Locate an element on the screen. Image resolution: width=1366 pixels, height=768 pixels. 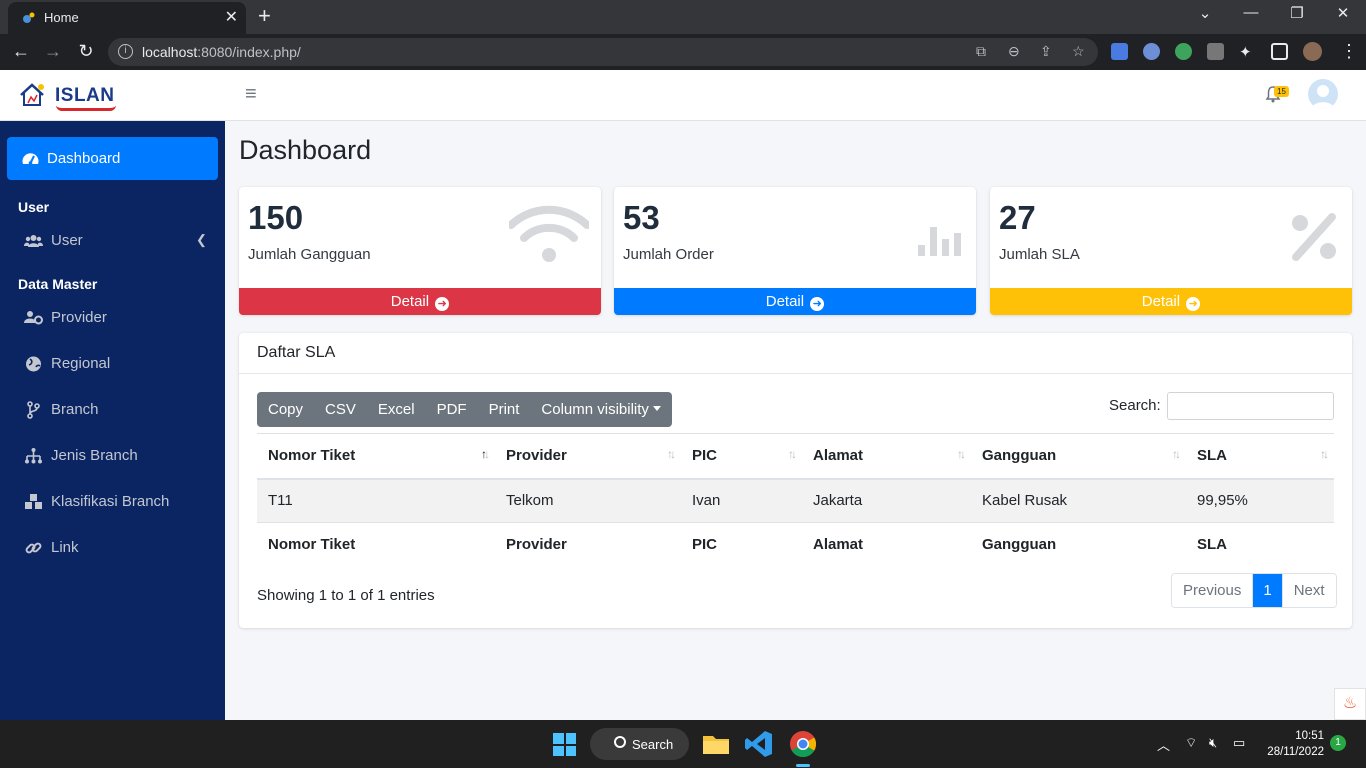
stat-label: Jumlah Gangguan is located at coordinates (309, 254).